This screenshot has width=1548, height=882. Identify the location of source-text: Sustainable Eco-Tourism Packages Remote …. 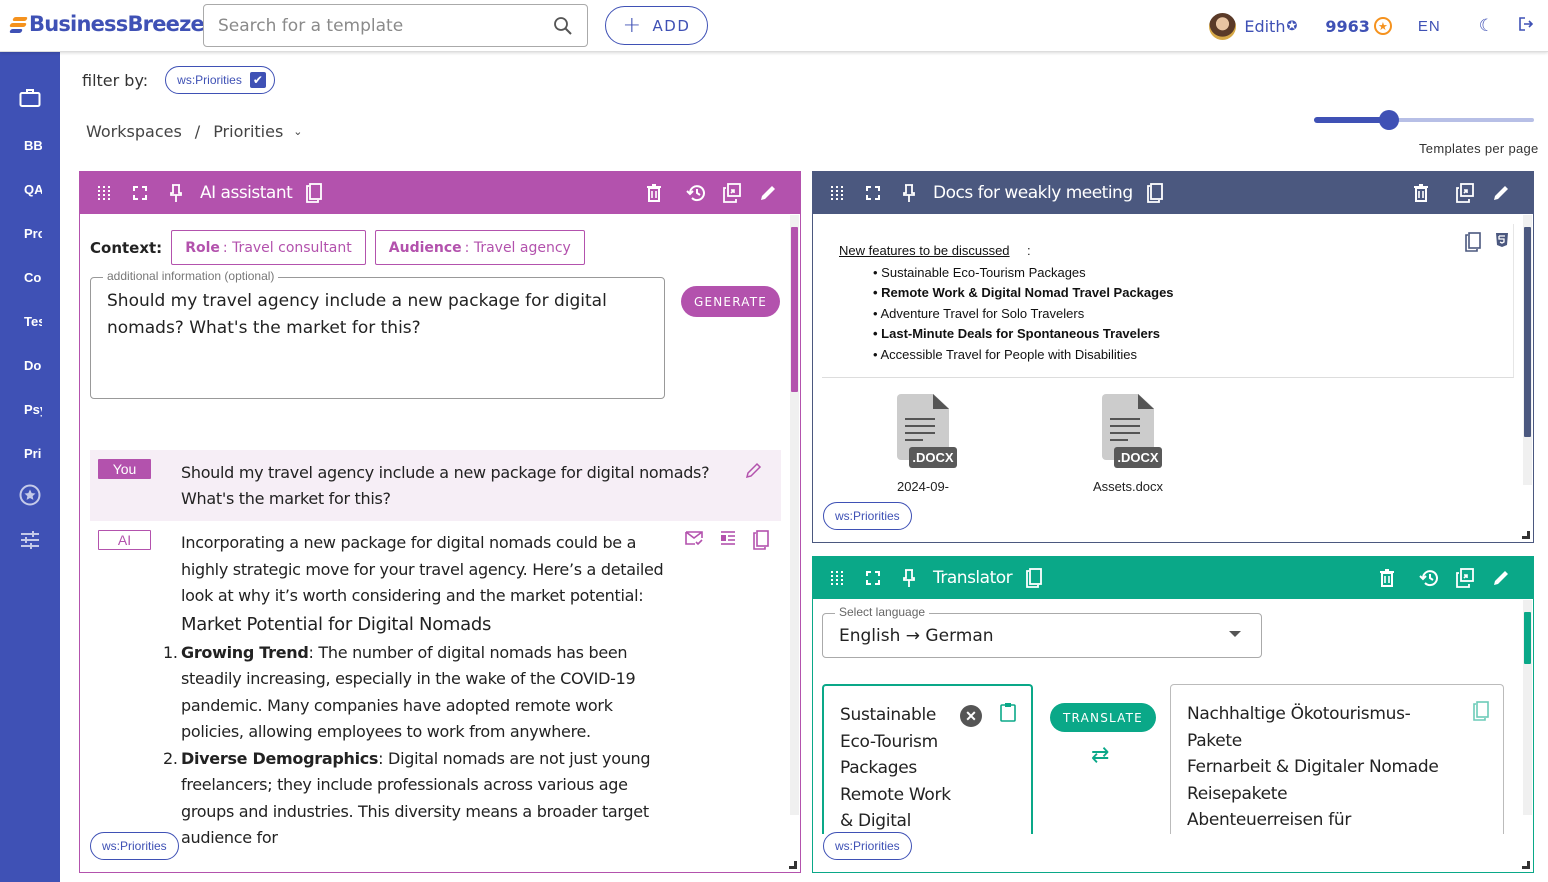
(895, 768).